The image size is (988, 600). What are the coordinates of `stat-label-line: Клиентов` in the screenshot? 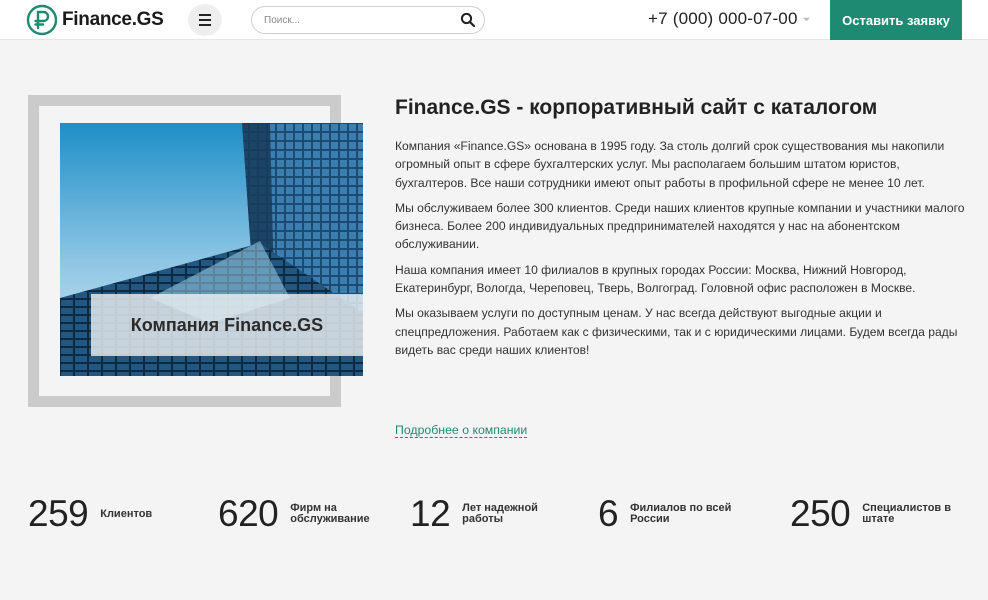 It's located at (126, 513).